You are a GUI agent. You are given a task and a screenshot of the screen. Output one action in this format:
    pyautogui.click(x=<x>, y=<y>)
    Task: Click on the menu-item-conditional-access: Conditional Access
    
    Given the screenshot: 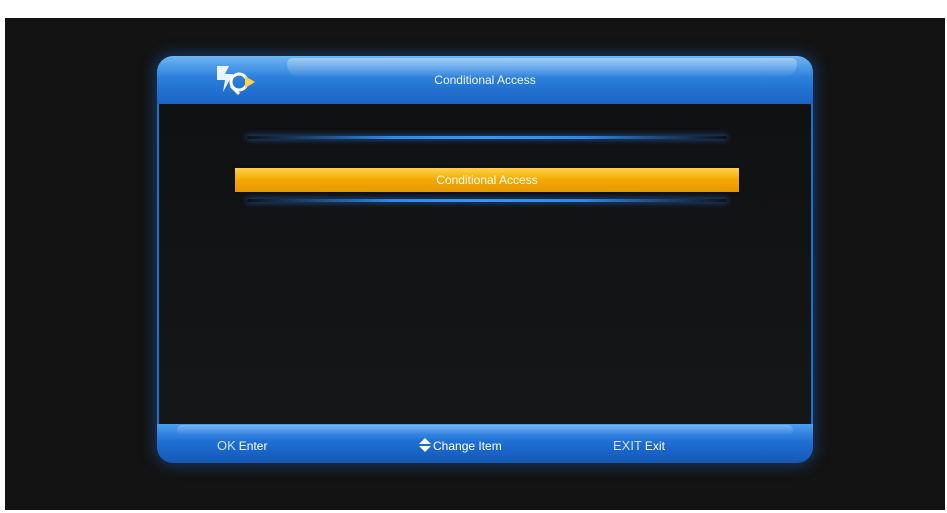 What is the action you would take?
    pyautogui.click(x=487, y=180)
    